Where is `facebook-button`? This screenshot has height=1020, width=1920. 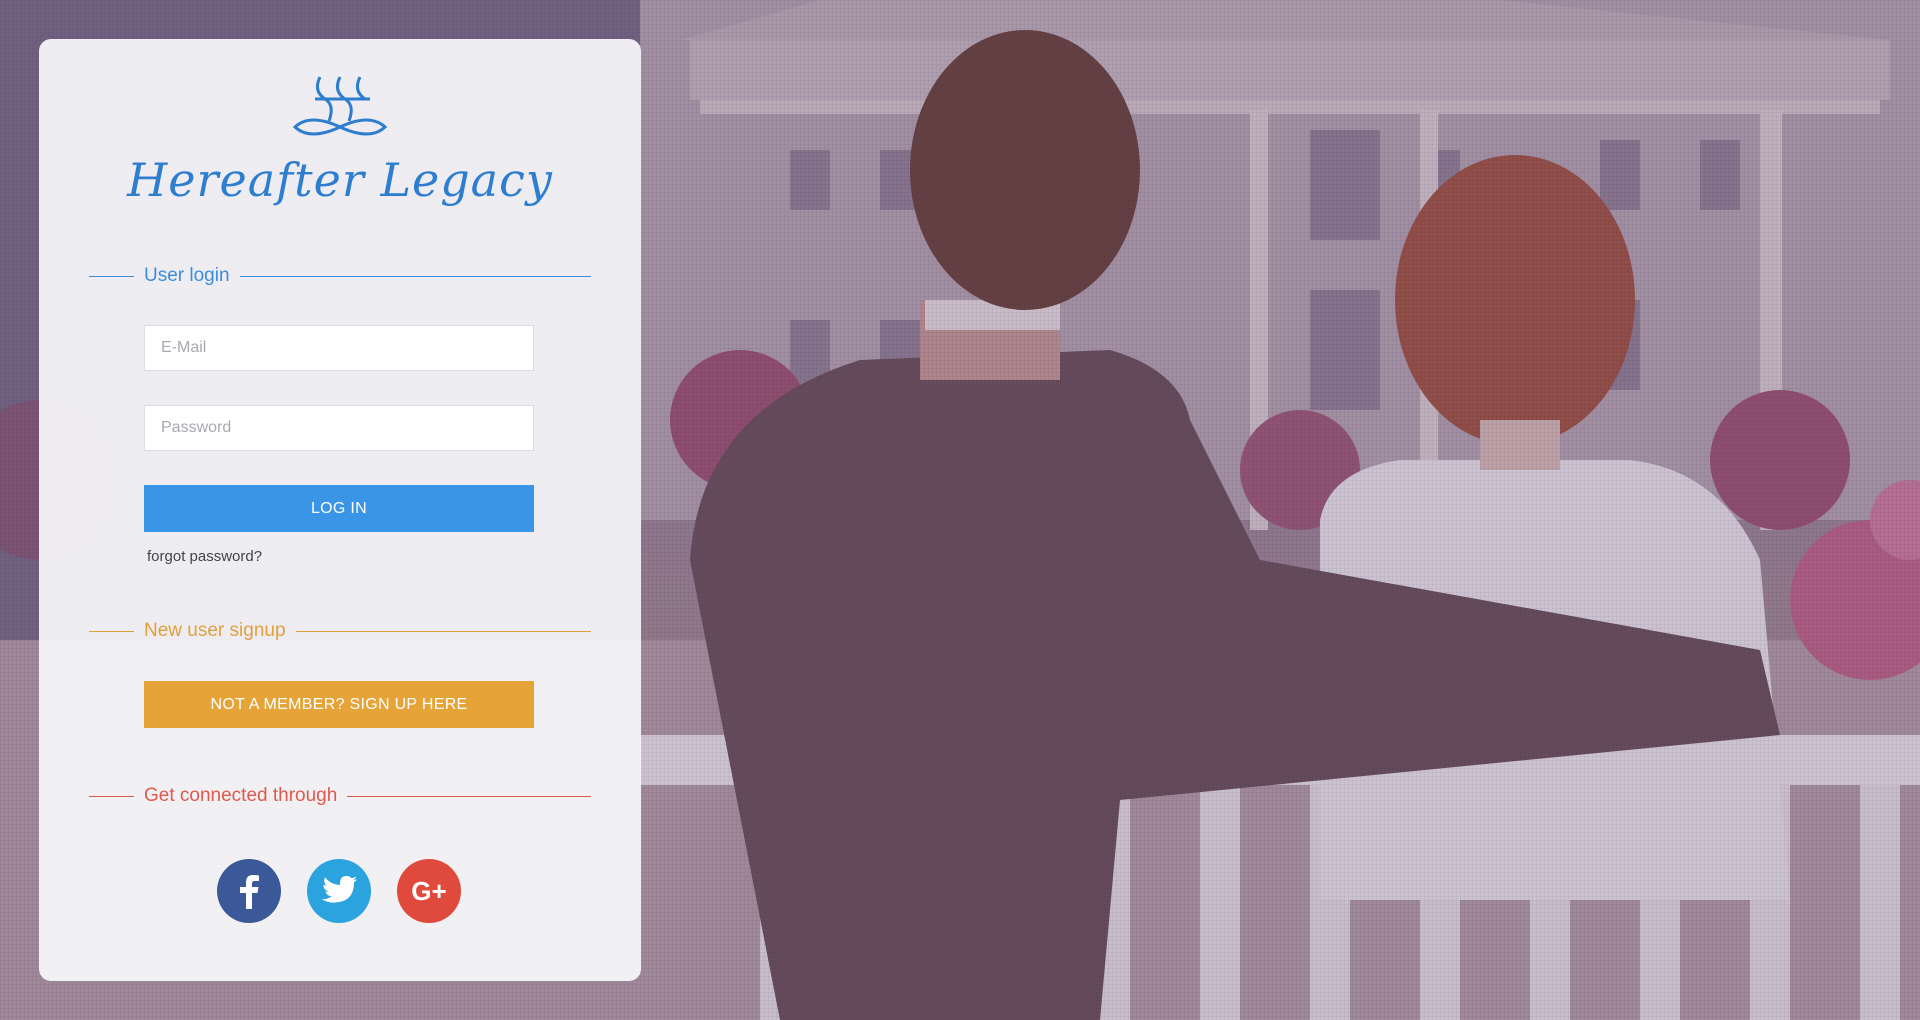 facebook-button is located at coordinates (249, 891).